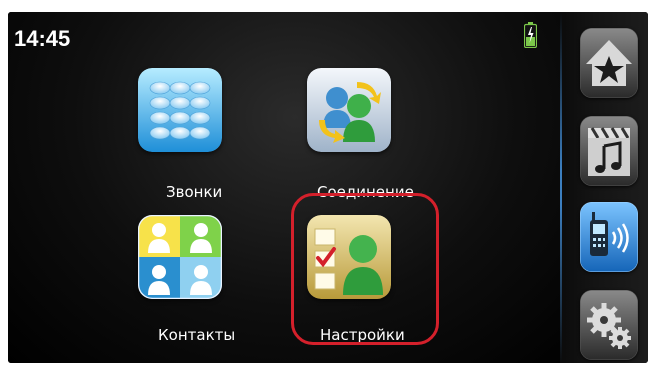  I want to click on clock: 14:45, so click(42, 38).